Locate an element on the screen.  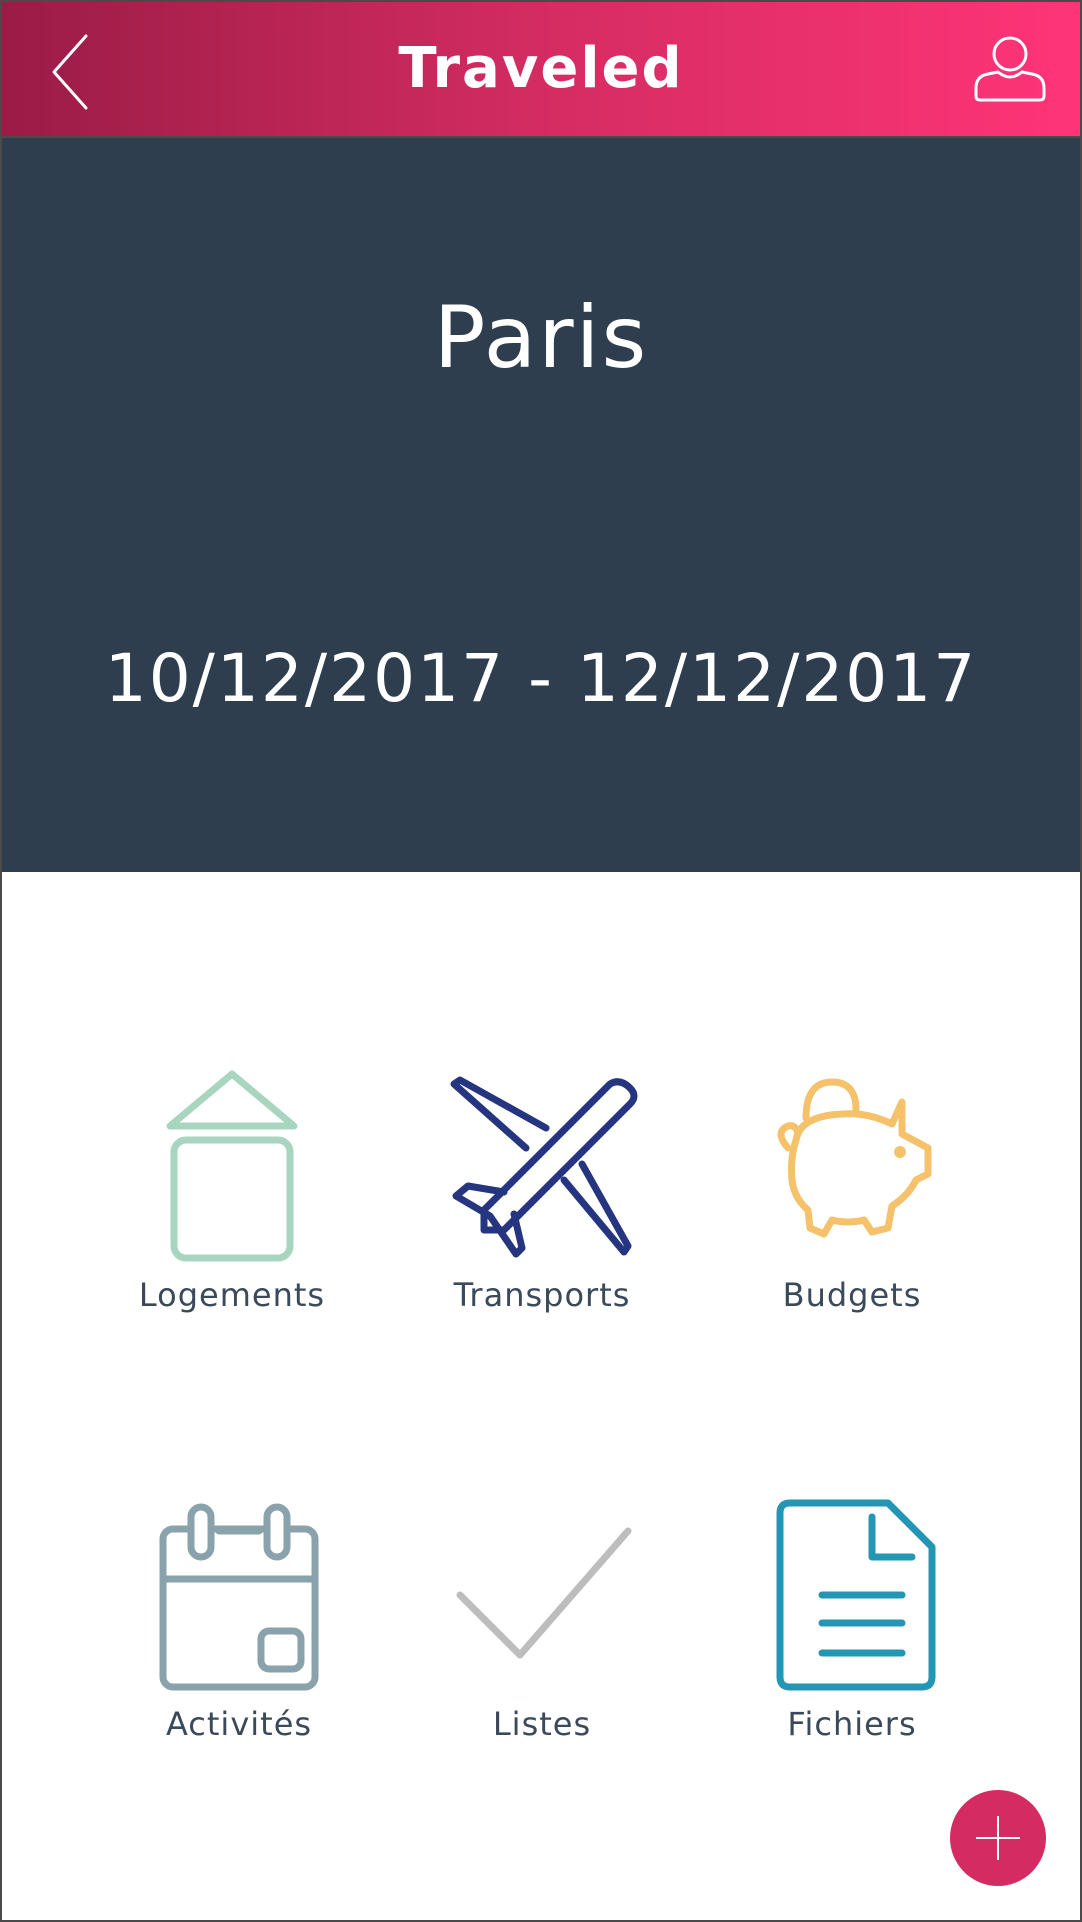
app-title: Traveled is located at coordinates (541, 68).